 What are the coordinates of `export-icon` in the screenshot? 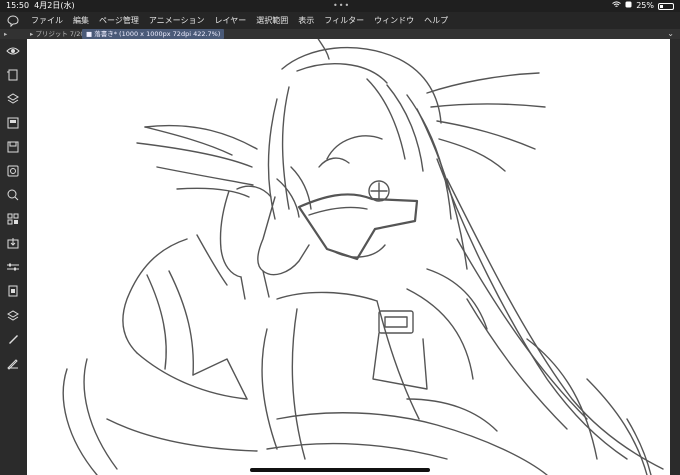 It's located at (13, 242).